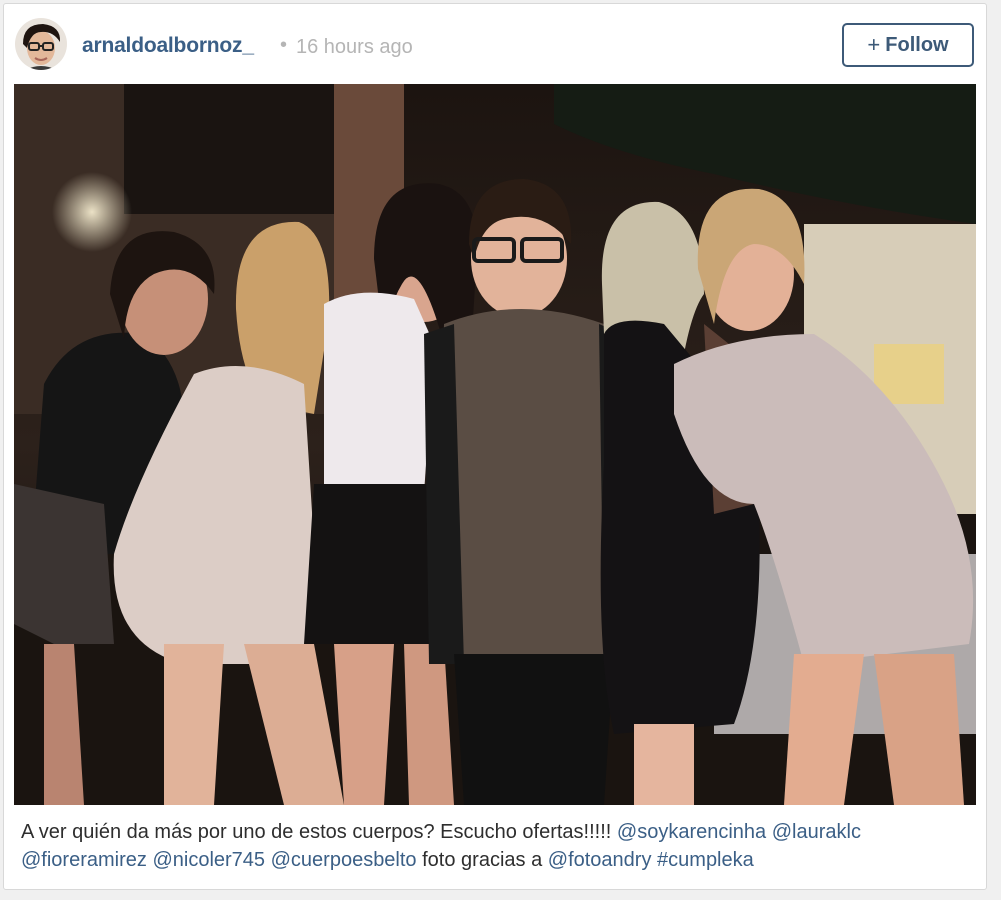 This screenshot has width=1001, height=900. What do you see at coordinates (41, 44) in the screenshot?
I see `avatar` at bounding box center [41, 44].